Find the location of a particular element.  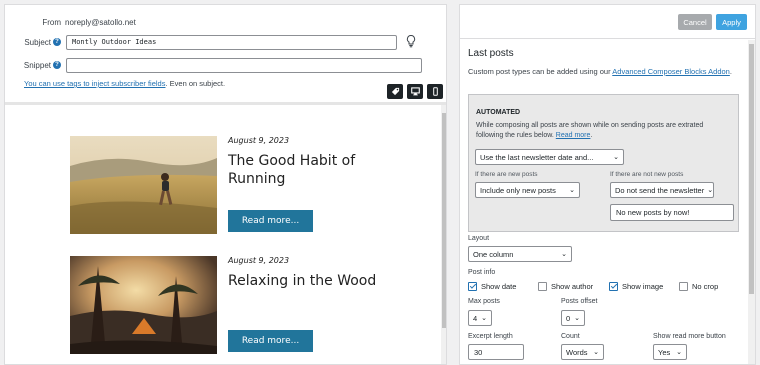

show-read-more-label: Show read more button is located at coordinates (689, 336).